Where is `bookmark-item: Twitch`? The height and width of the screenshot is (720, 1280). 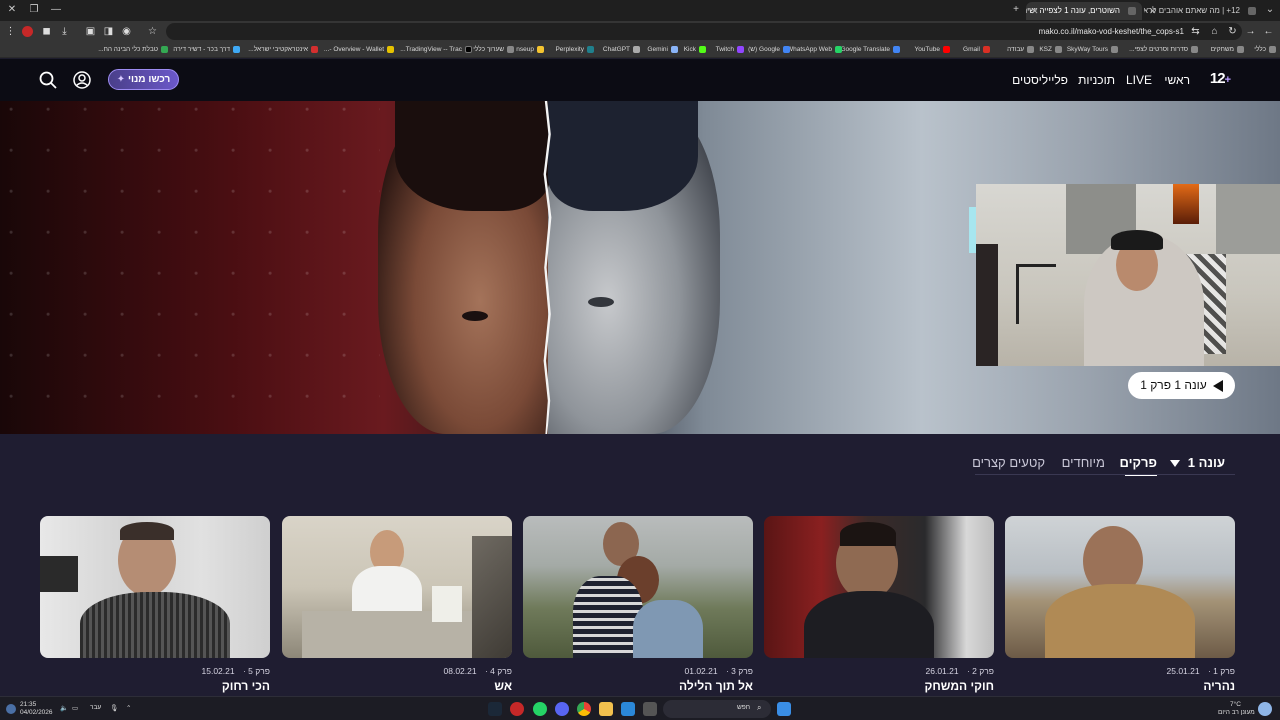
bookmark-item: Twitch is located at coordinates (730, 50).